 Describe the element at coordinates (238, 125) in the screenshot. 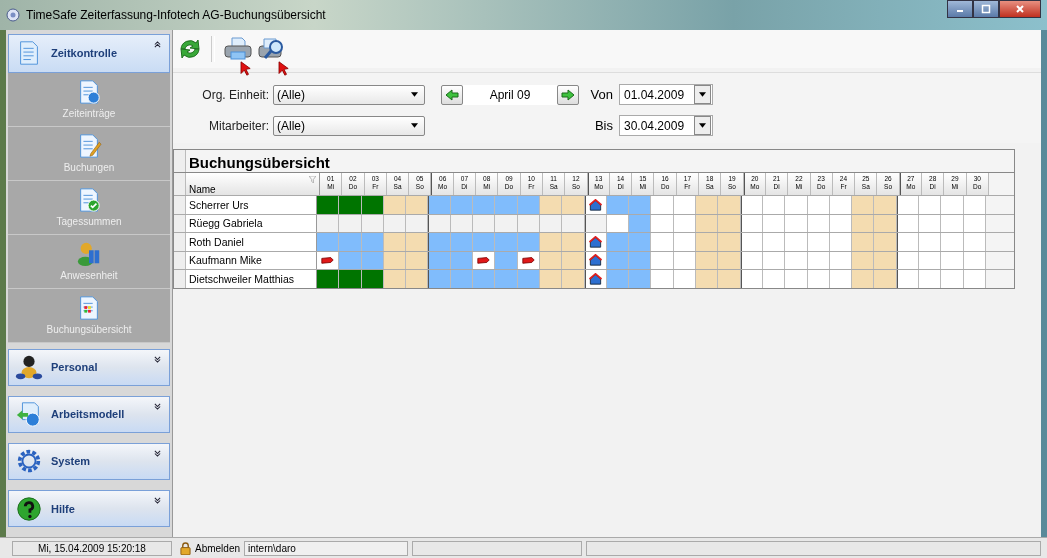

I see `field-label: Mitarbeiter:` at that location.